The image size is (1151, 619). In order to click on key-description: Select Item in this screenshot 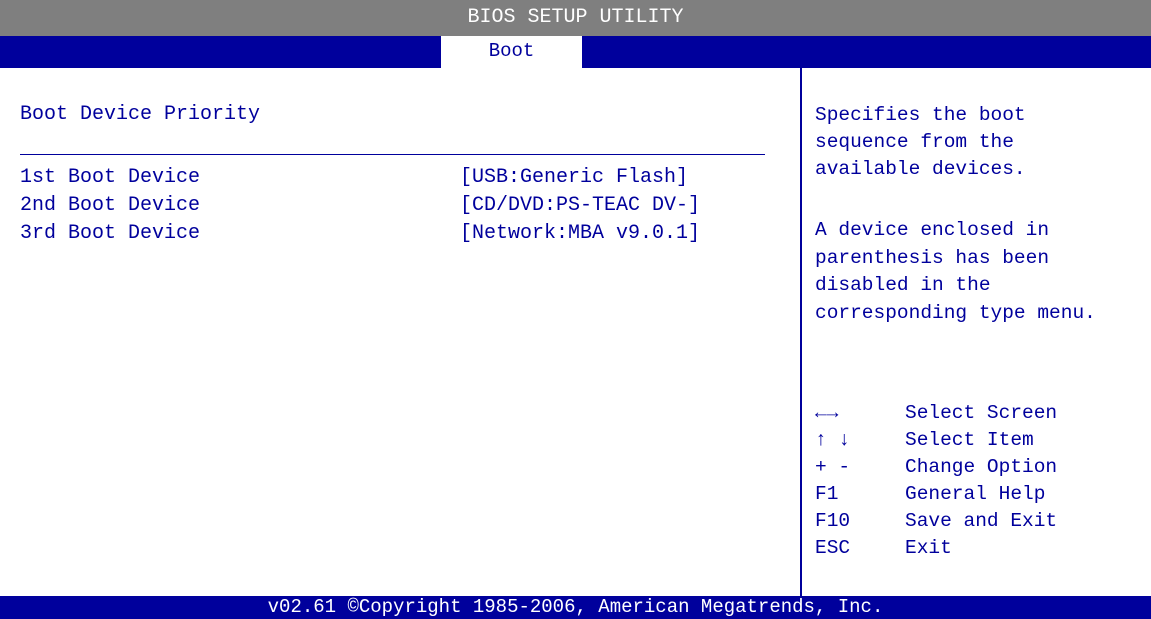, I will do `click(969, 440)`.